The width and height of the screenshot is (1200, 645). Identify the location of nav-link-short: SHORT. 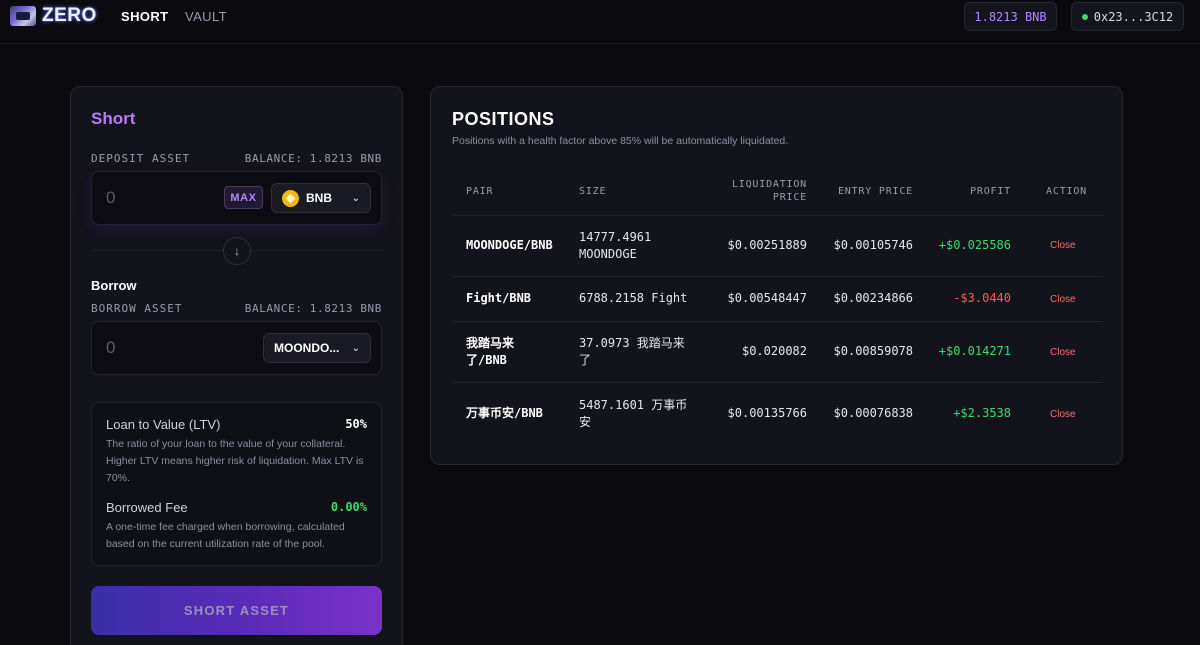
(145, 16).